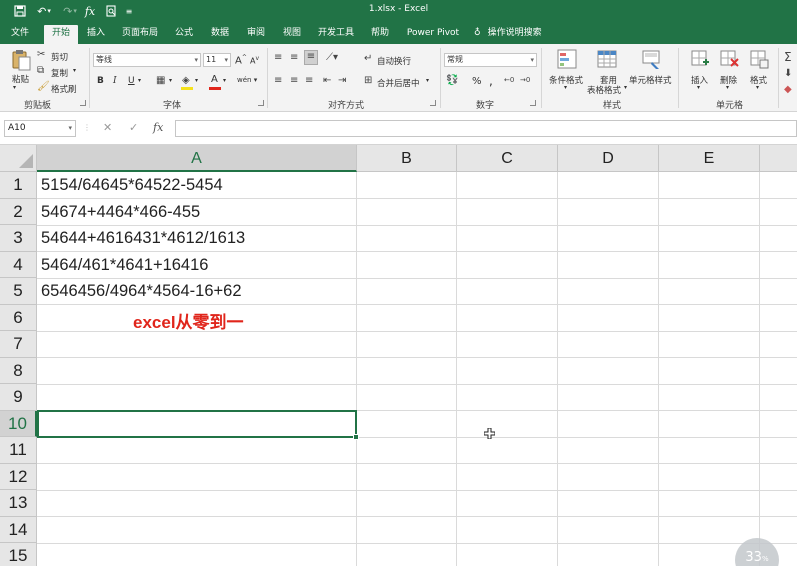  What do you see at coordinates (727, 87) in the screenshot?
I see `delete-dropdown-icon: ▾` at bounding box center [727, 87].